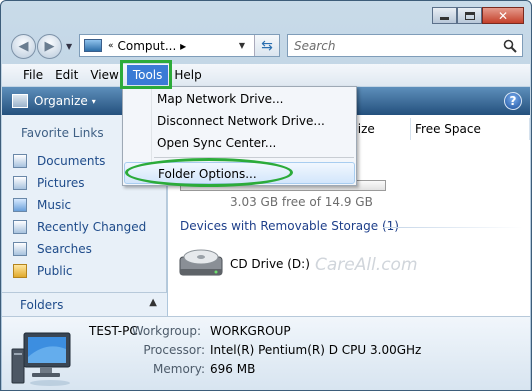 Image resolution: width=532 pixels, height=391 pixels. I want to click on cd-drive-label: CD Drive (D:), so click(270, 264).